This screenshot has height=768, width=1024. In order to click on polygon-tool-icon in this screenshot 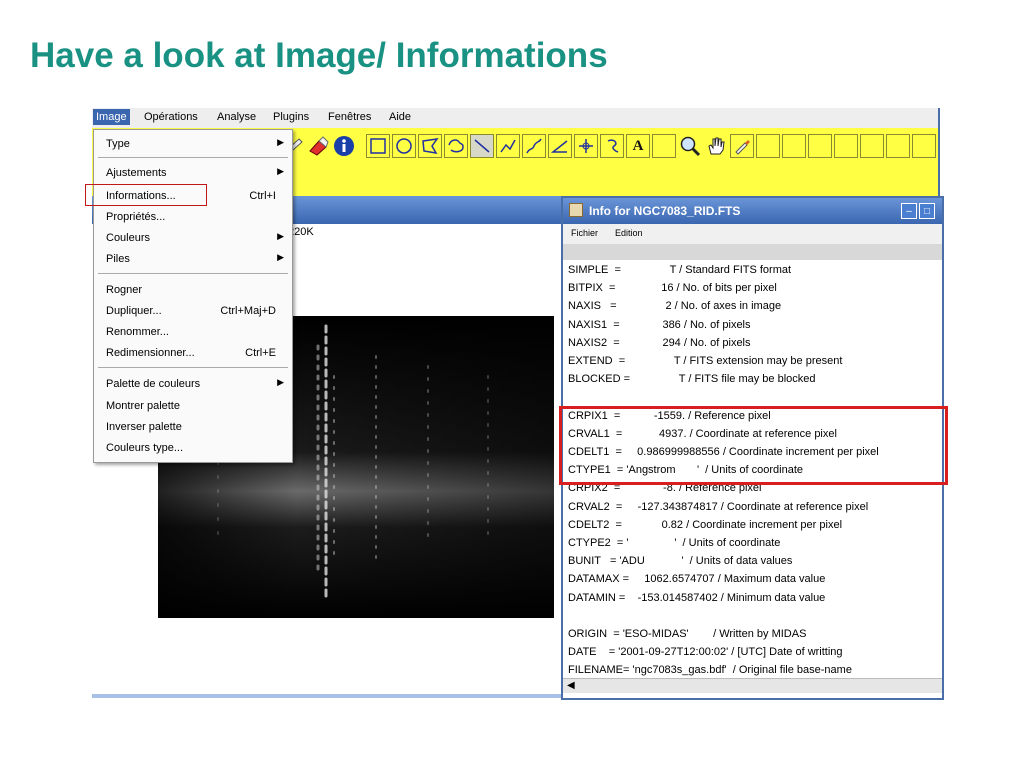, I will do `click(430, 146)`.